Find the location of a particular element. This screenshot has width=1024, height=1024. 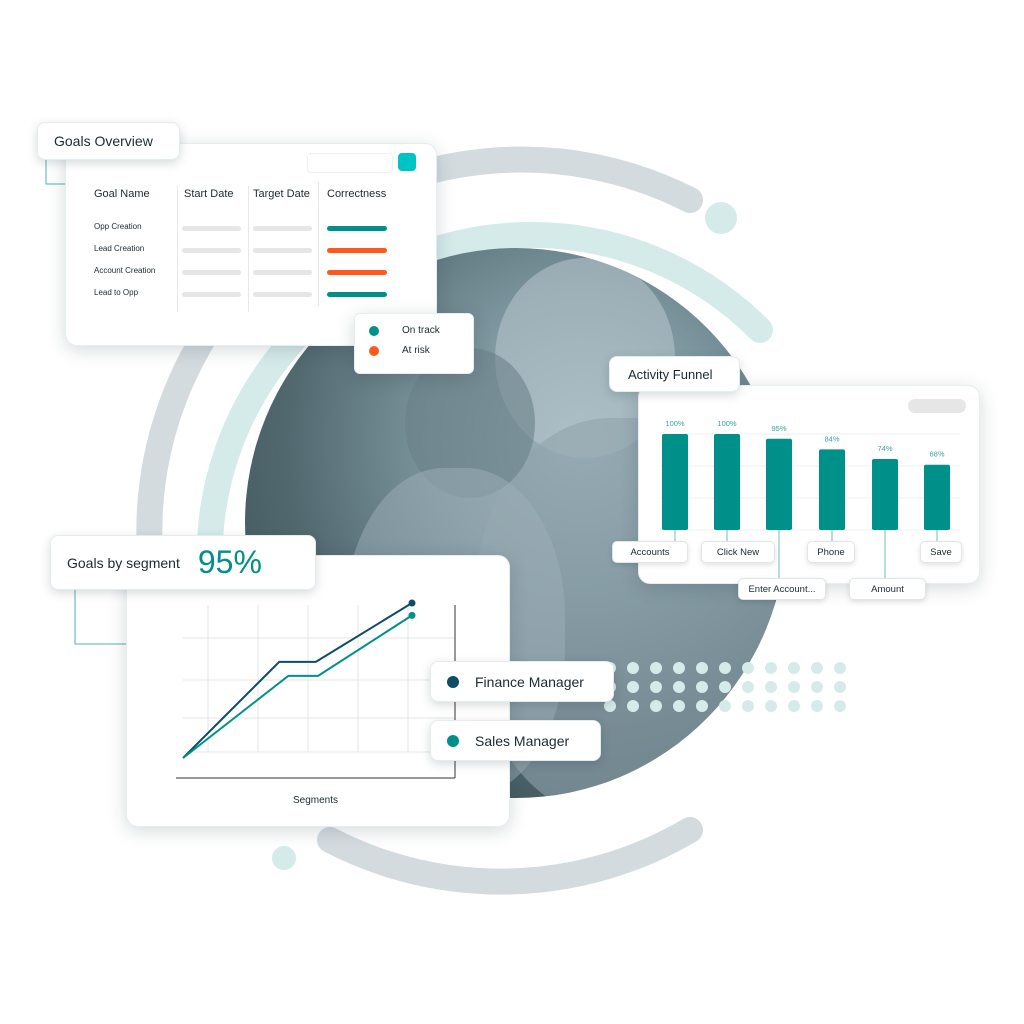

legend-label: Finance Manager is located at coordinates (529, 681).